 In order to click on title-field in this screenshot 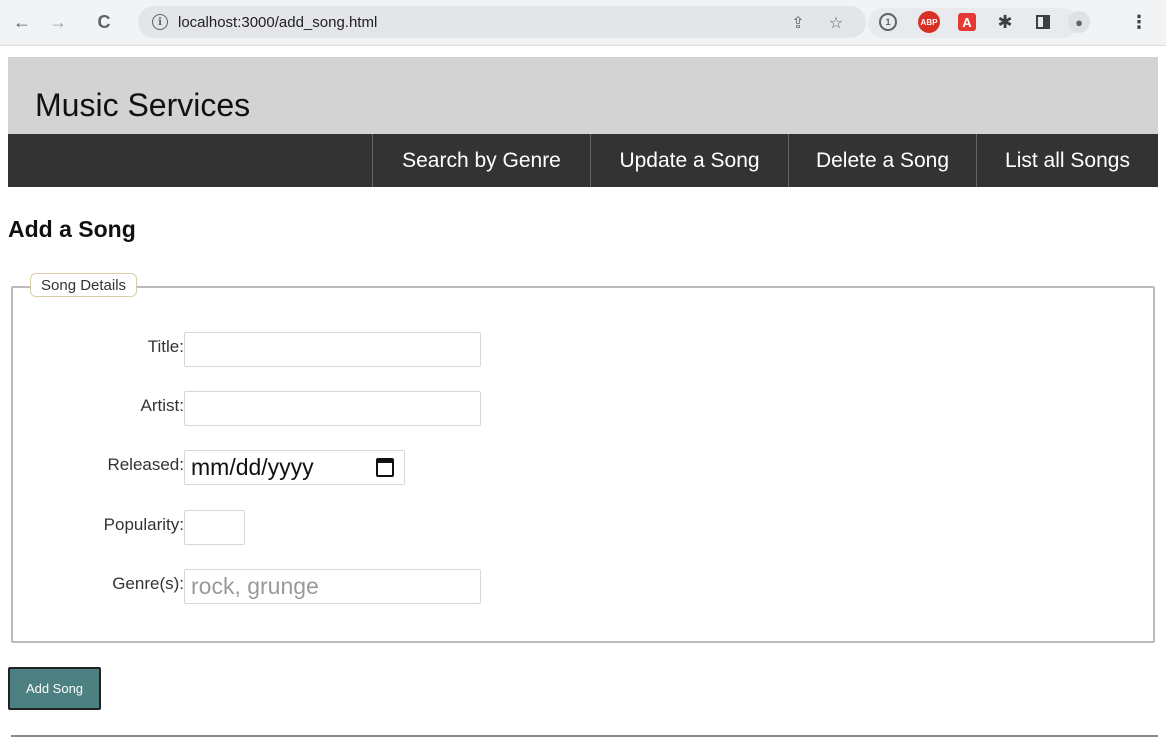, I will do `click(332, 349)`.